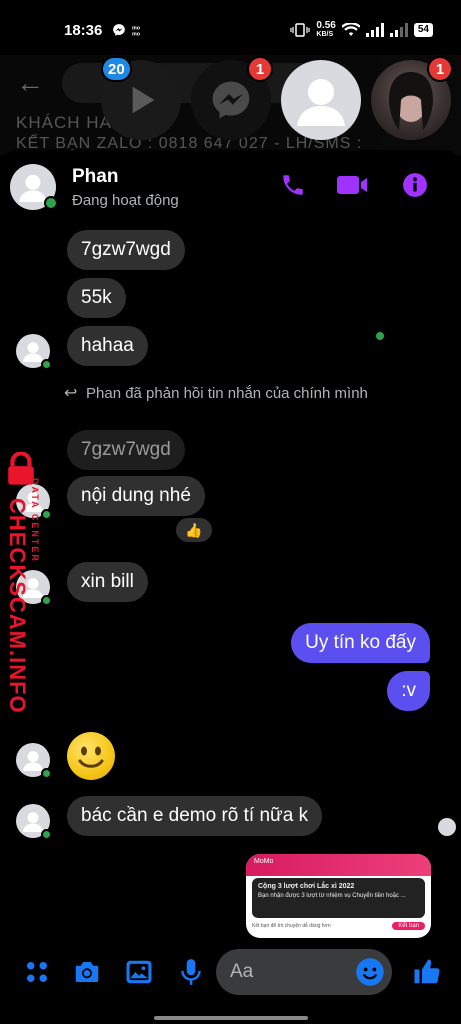 The height and width of the screenshot is (1024, 461). Describe the element at coordinates (427, 972) in the screenshot. I see `like-icon` at that location.